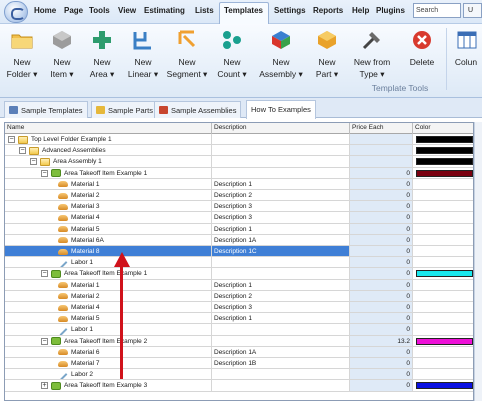 Image resolution: width=482 pixels, height=401 pixels. I want to click on new-assembly-button: New Assembly ▾, so click(281, 54).